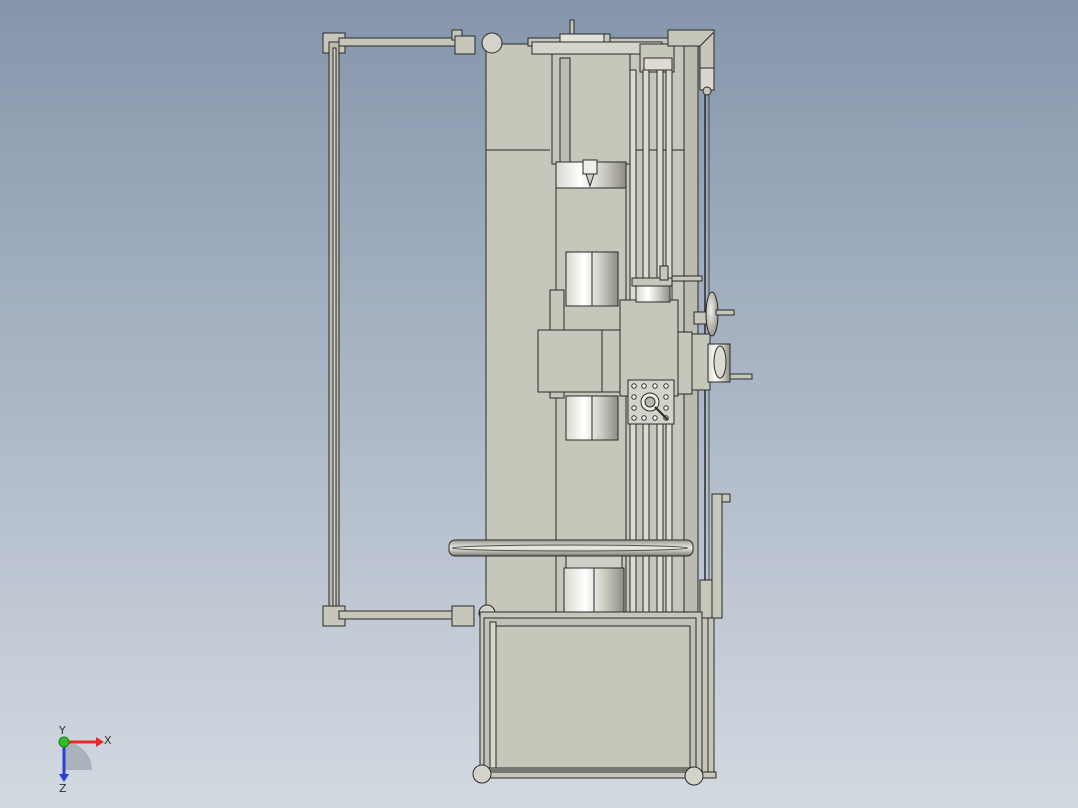 The height and width of the screenshot is (808, 1078). I want to click on table-pedestal, so click(594, 585).